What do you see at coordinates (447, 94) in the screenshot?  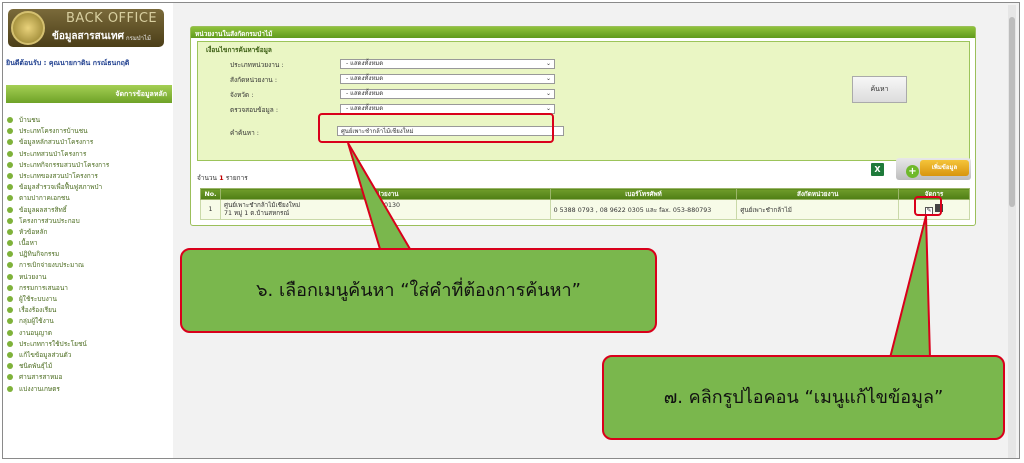 I see `province-select: - แสดงทั้งหมด ⌄` at bounding box center [447, 94].